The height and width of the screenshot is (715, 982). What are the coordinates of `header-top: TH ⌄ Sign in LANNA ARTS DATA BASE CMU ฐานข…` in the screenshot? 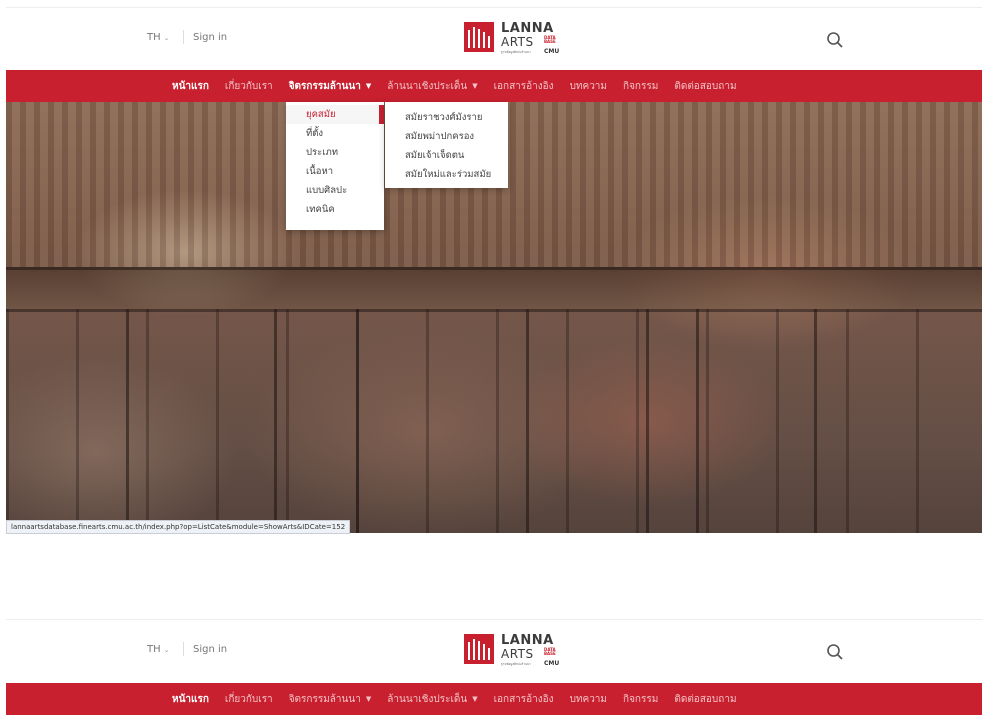 It's located at (494, 39).